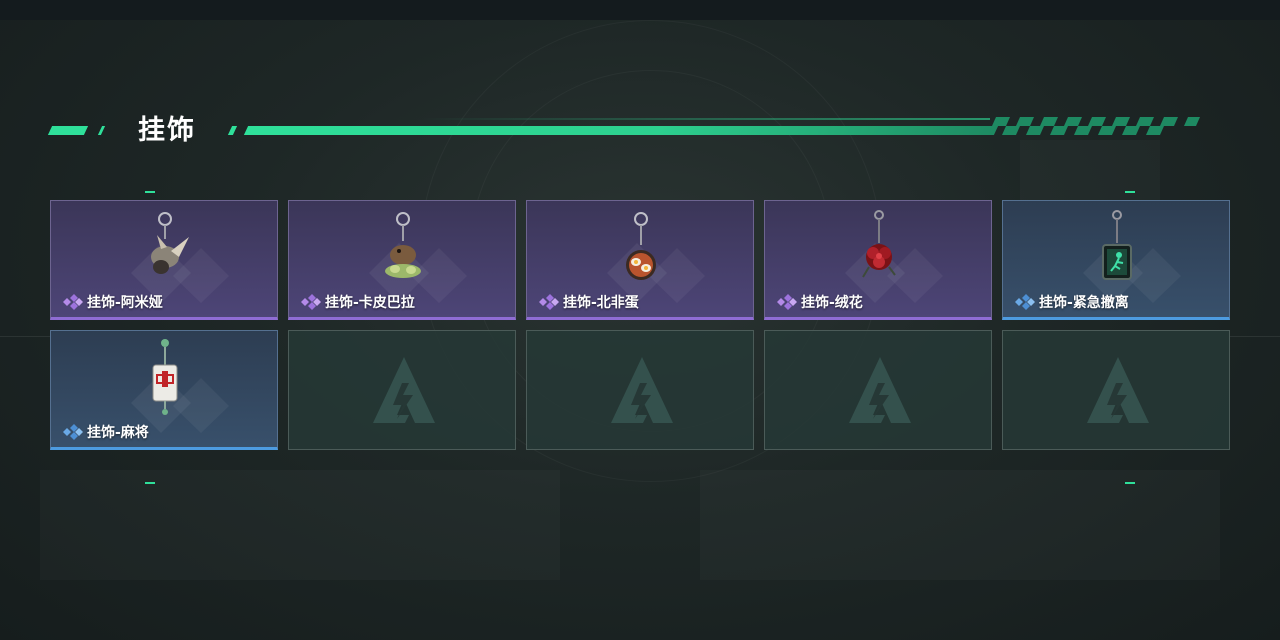  I want to click on charm-label: 挂饰-北非蛋, so click(588, 302).